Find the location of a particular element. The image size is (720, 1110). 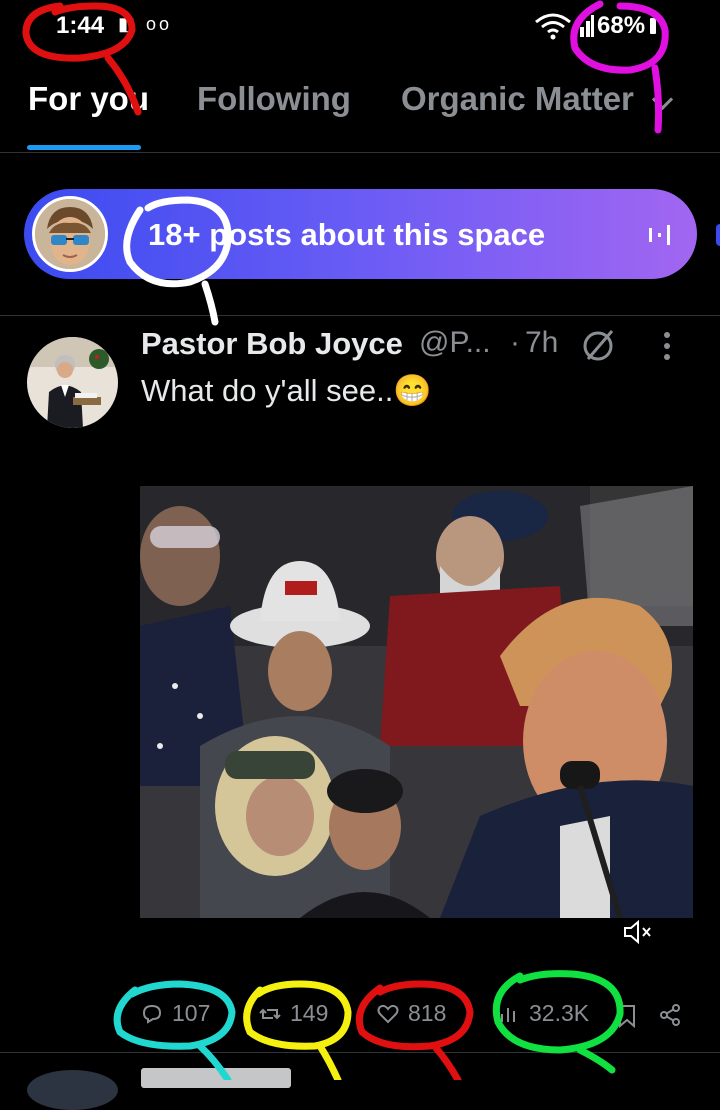

signal-icon is located at coordinates (587, 26).